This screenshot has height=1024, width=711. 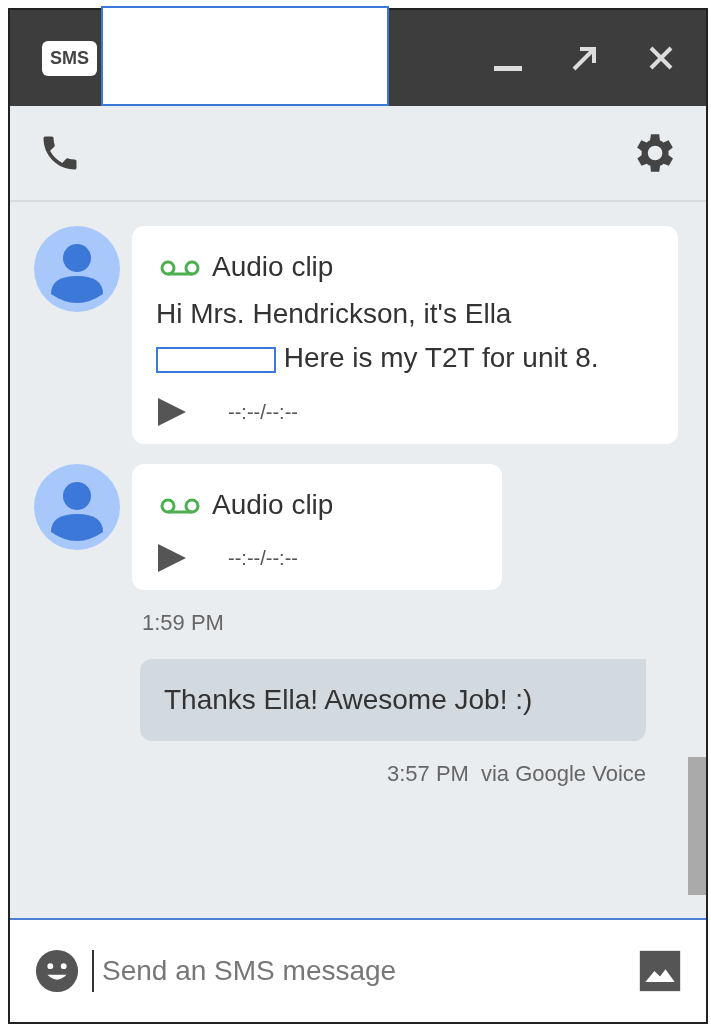 I want to click on via-label: via Google Voice, so click(x=563, y=774).